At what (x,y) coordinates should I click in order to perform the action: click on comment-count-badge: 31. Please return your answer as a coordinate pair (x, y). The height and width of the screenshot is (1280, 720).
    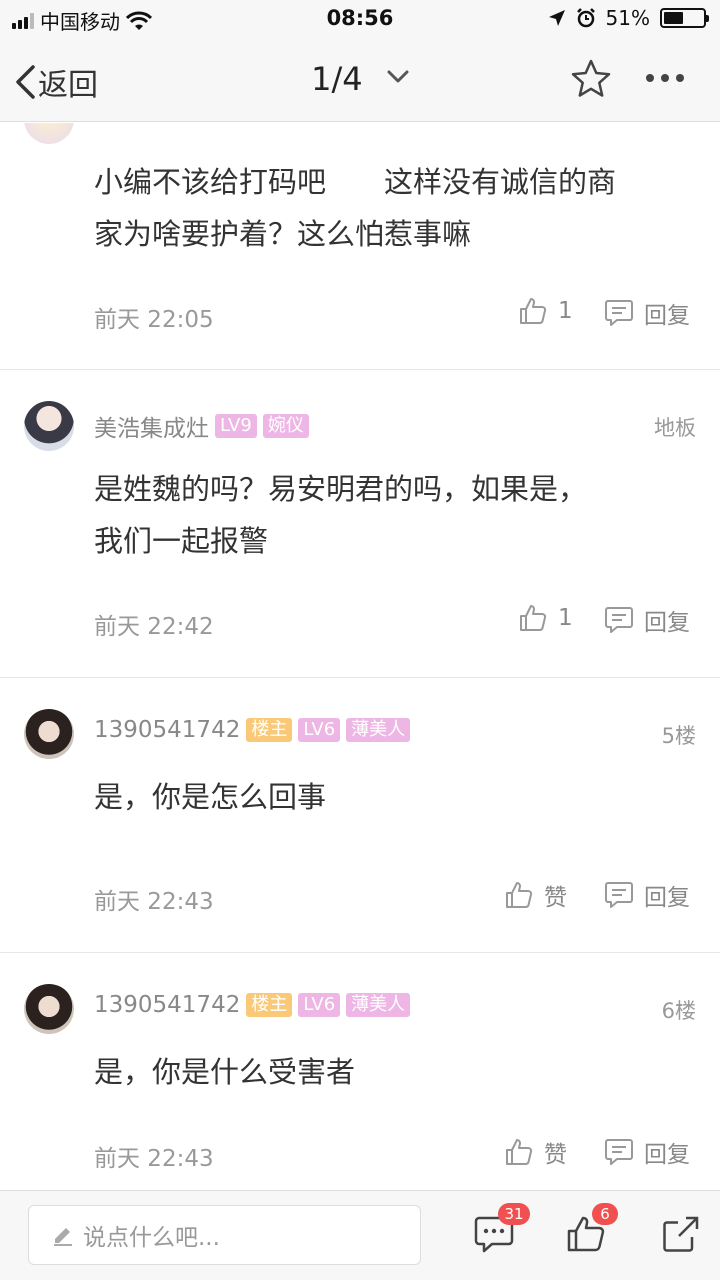
    Looking at the image, I should click on (514, 1214).